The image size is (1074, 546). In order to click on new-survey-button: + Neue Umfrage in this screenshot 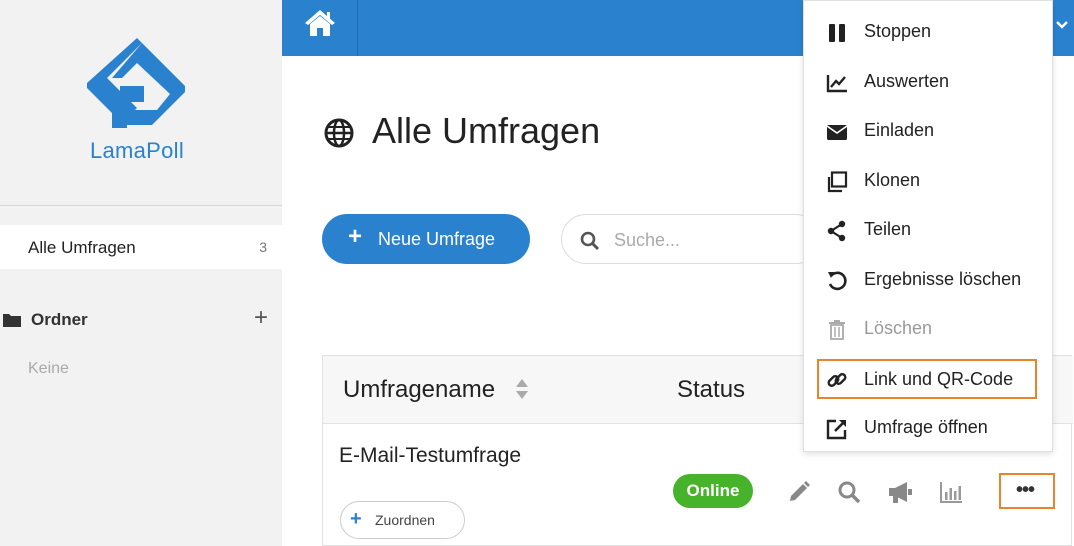, I will do `click(426, 239)`.